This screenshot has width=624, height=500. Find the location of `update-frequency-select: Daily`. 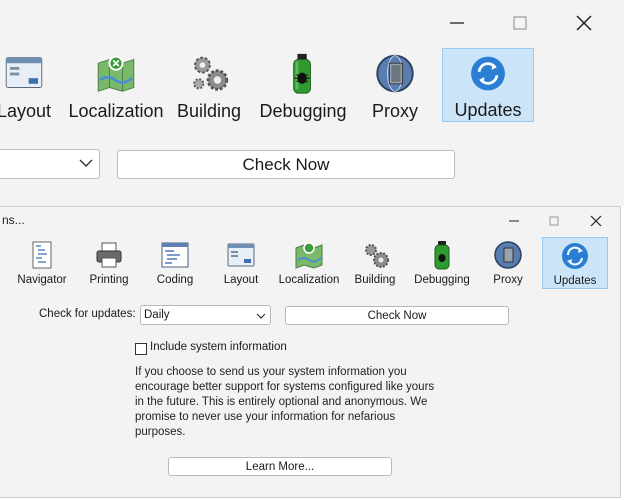

update-frequency-select: Daily is located at coordinates (205, 315).